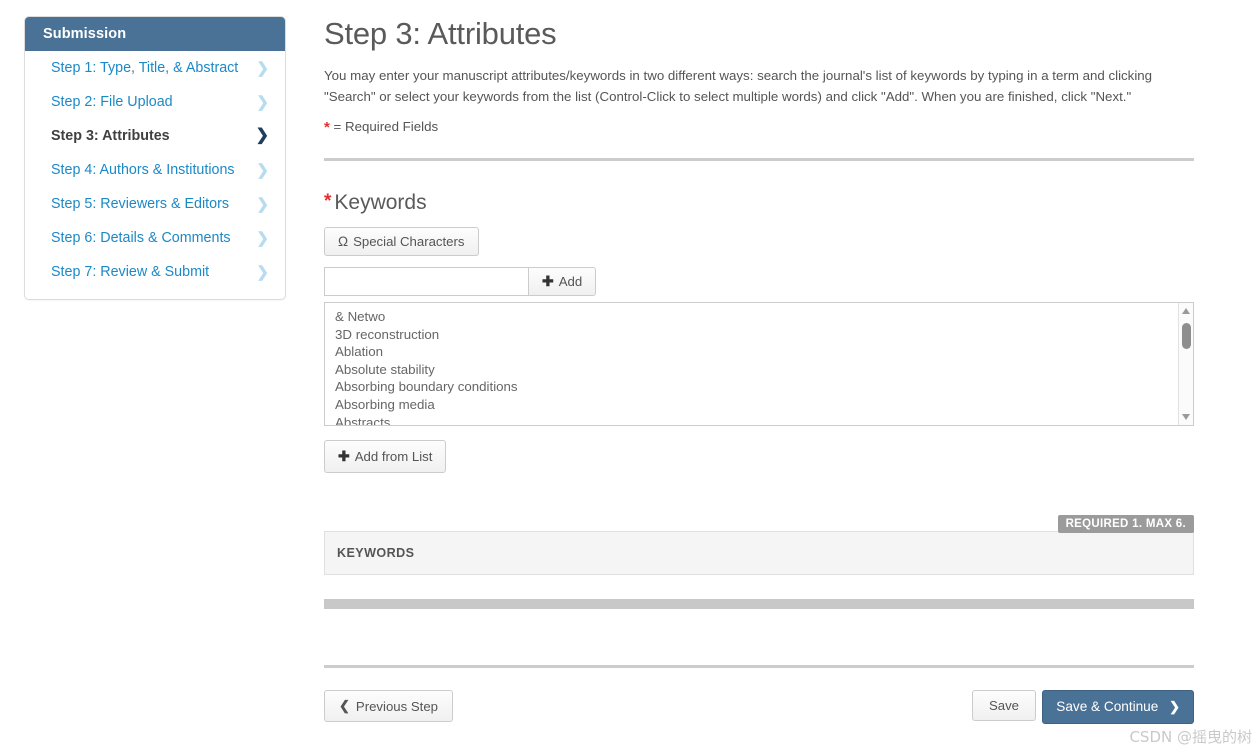  Describe the element at coordinates (393, 456) in the screenshot. I see `add-from-list-label: Add from List` at that location.